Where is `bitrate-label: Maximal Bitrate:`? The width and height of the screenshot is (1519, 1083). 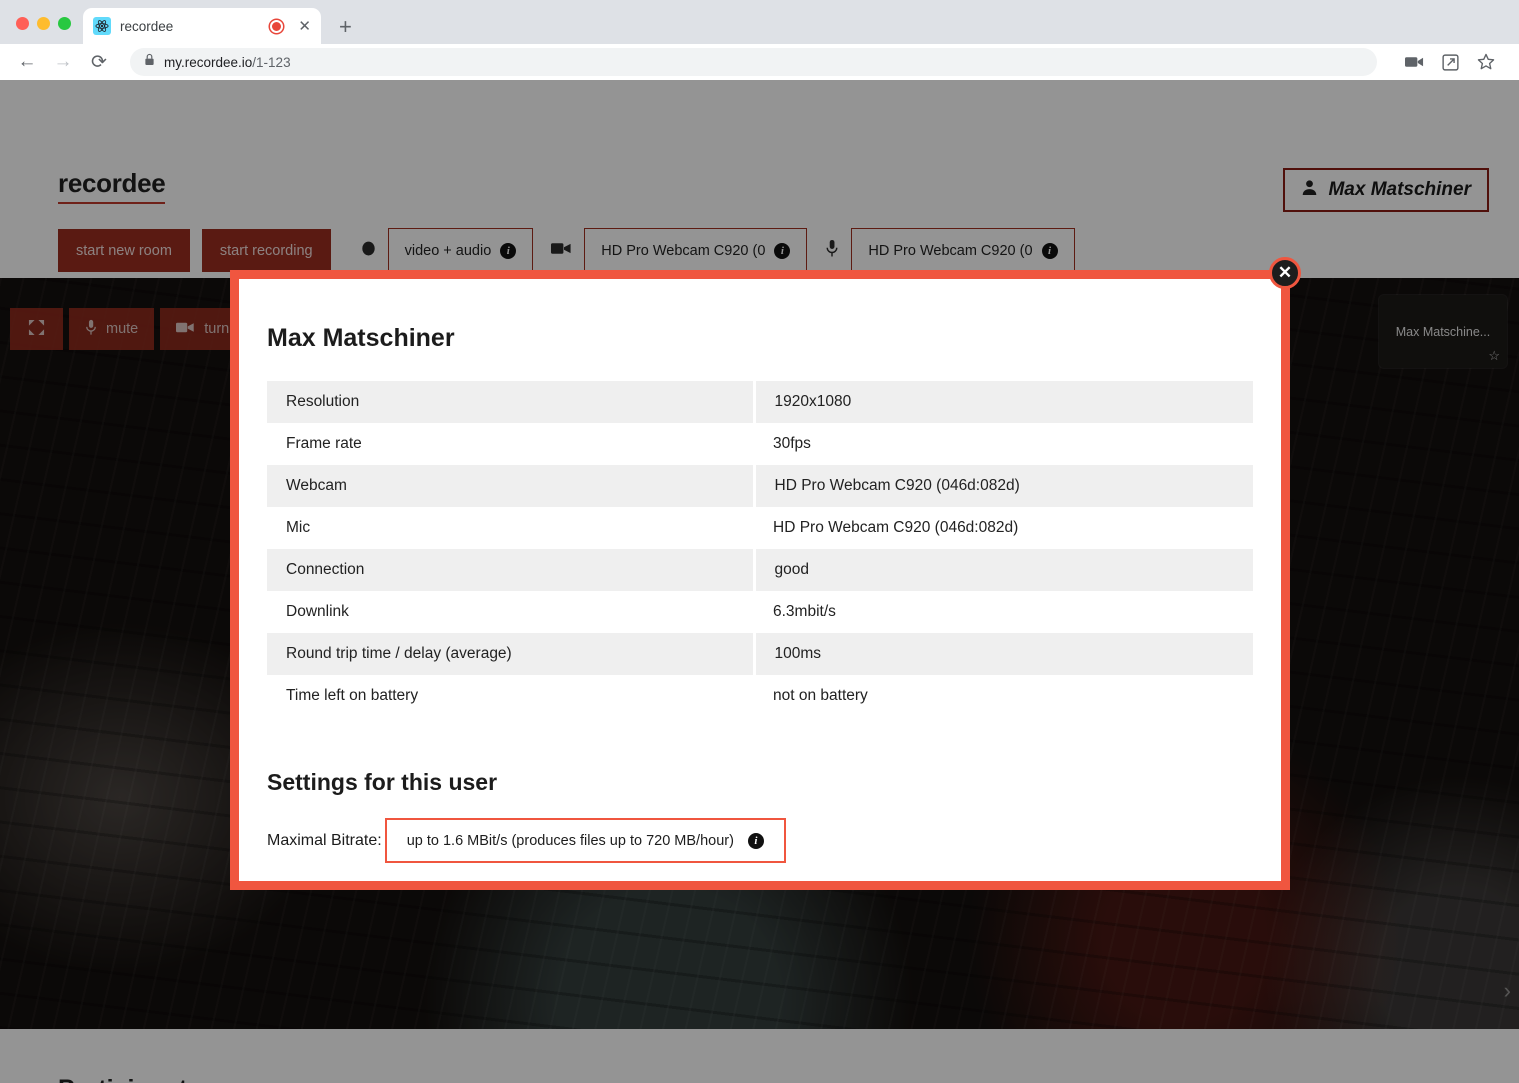
bitrate-label: Maximal Bitrate: is located at coordinates (324, 840).